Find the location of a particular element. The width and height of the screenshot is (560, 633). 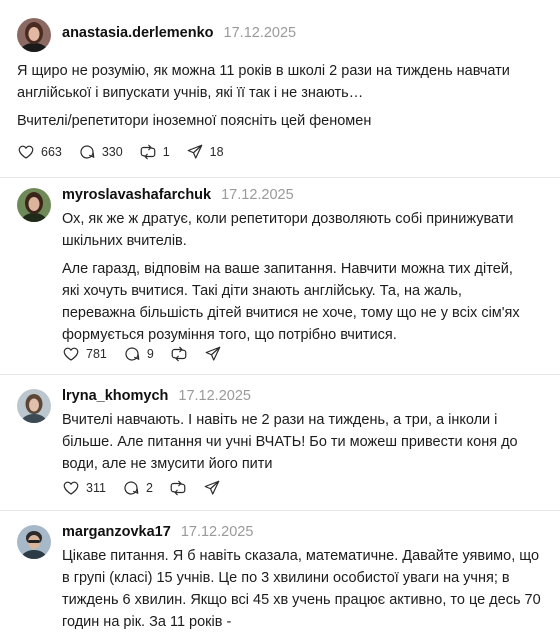

post-actions: 663 330 1 18 is located at coordinates (128, 152).